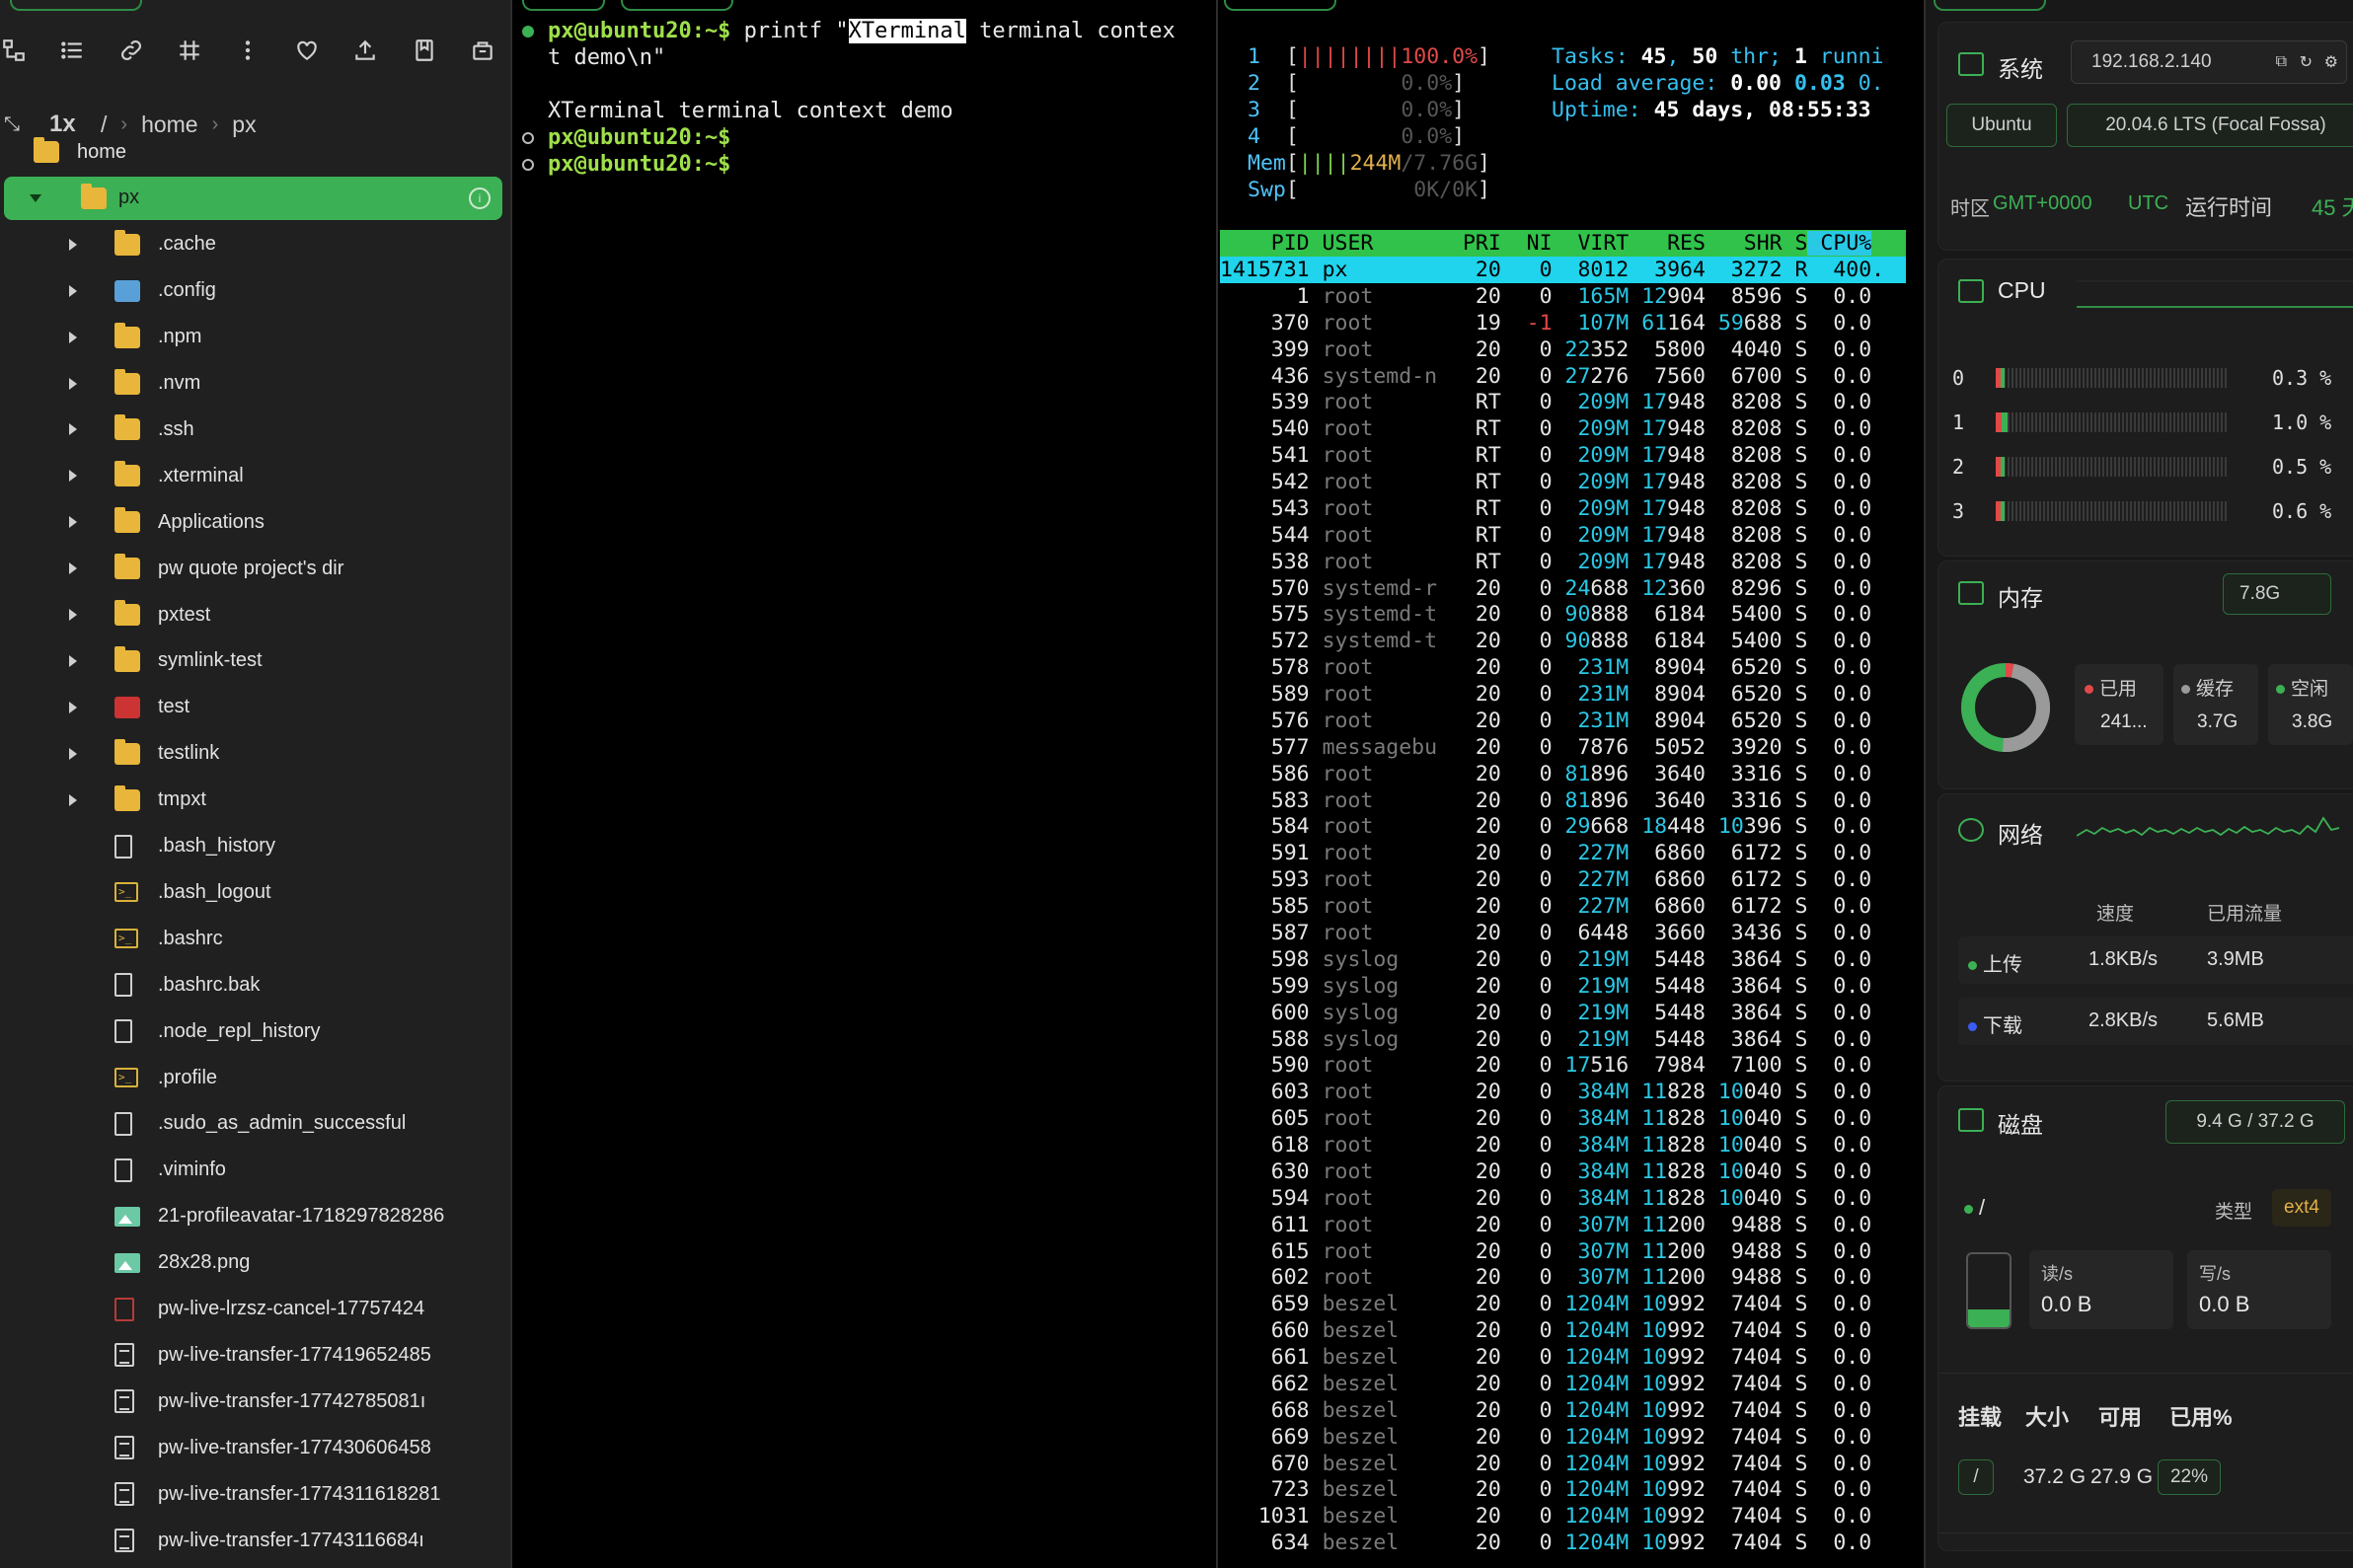 The width and height of the screenshot is (2353, 1568). Describe the element at coordinates (1563, 668) in the screenshot. I see `process-row: 578 root 20 0 231M 8904 6520 S 0.0` at that location.